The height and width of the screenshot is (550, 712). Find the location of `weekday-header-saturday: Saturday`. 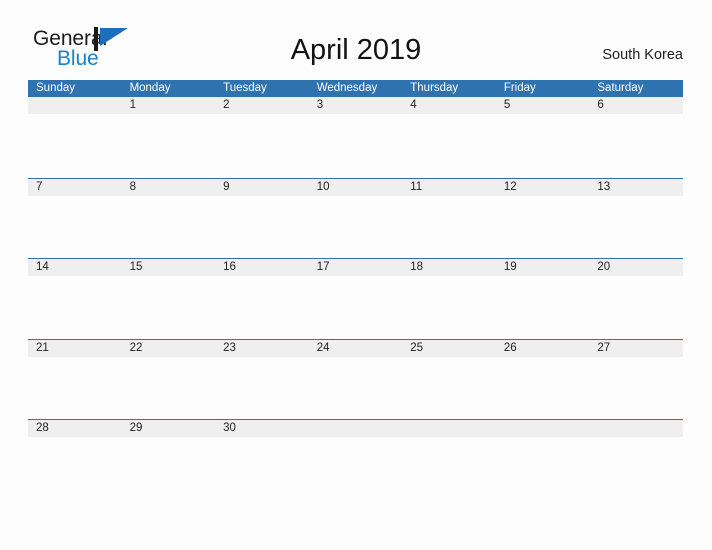

weekday-header-saturday: Saturday is located at coordinates (620, 88).